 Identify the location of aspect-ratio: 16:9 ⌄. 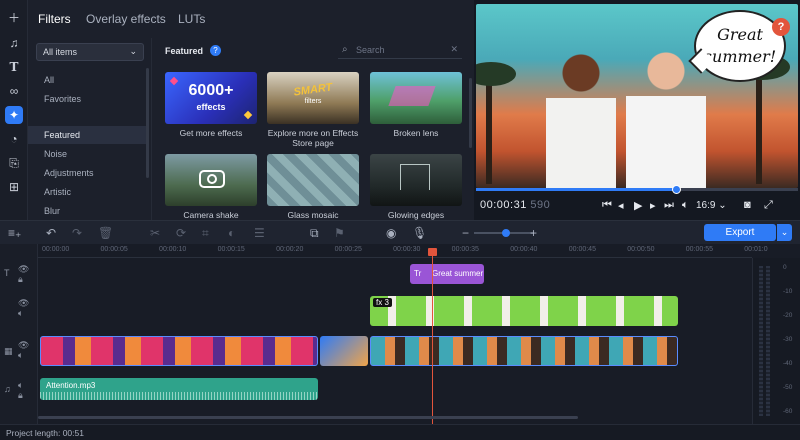
(711, 205).